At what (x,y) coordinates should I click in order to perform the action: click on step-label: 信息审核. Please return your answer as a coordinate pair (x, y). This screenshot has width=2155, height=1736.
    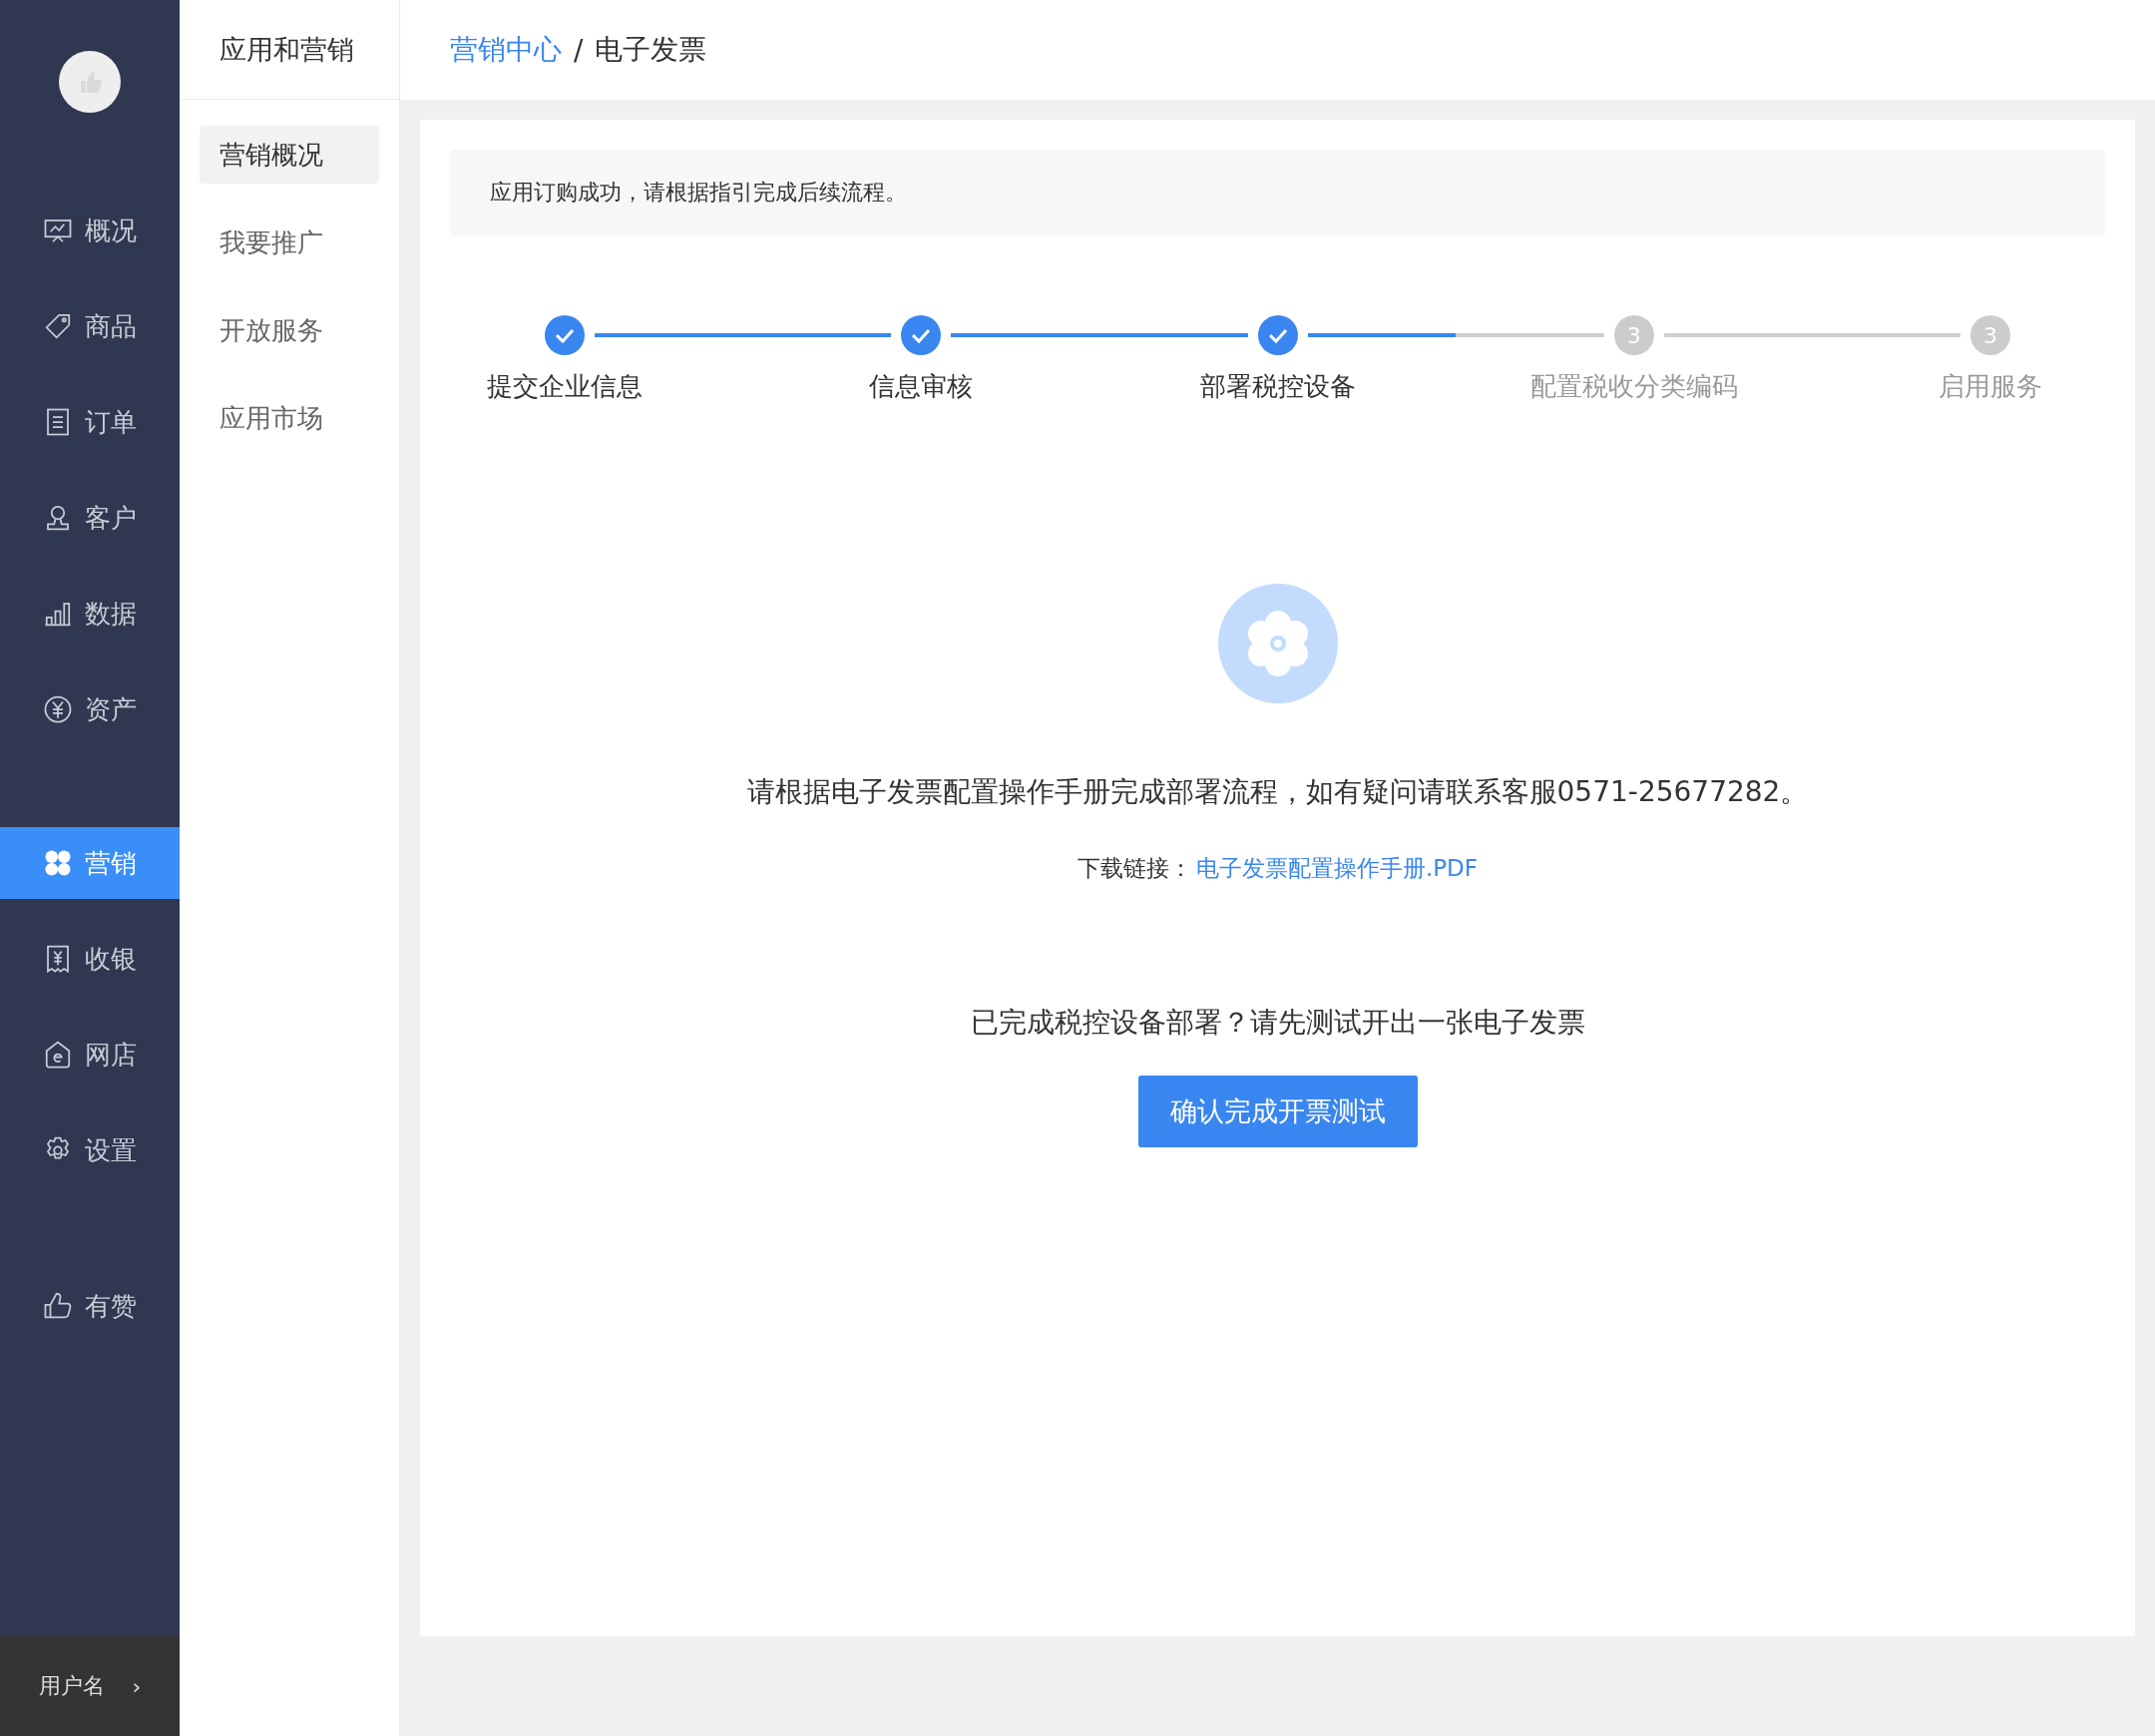
    Looking at the image, I should click on (921, 386).